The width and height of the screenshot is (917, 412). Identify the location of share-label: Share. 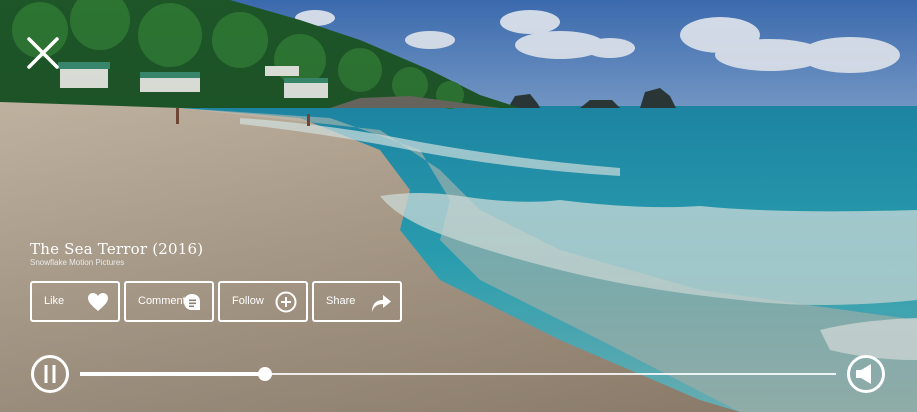
(341, 301).